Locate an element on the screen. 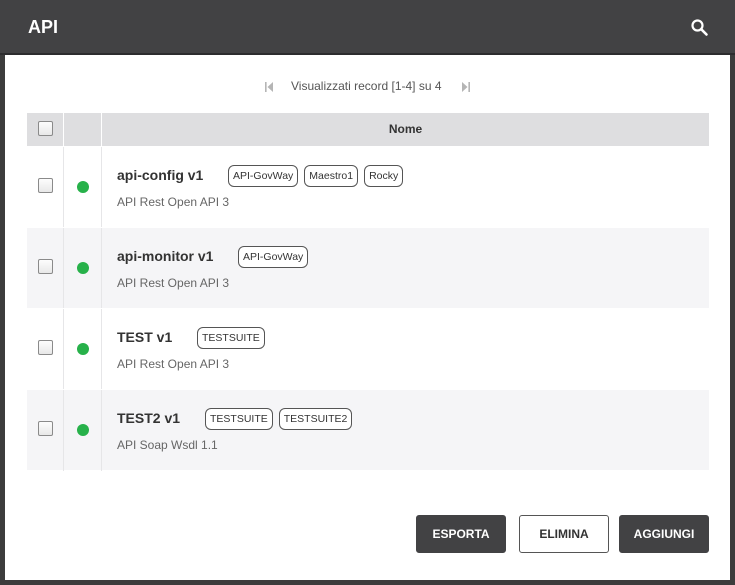 The width and height of the screenshot is (735, 585). delete-button: ELIMINA is located at coordinates (564, 534).